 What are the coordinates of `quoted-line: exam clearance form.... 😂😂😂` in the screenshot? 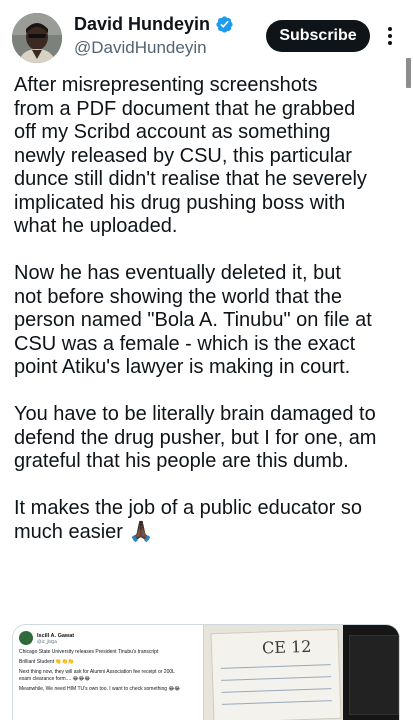 It's located at (55, 679).